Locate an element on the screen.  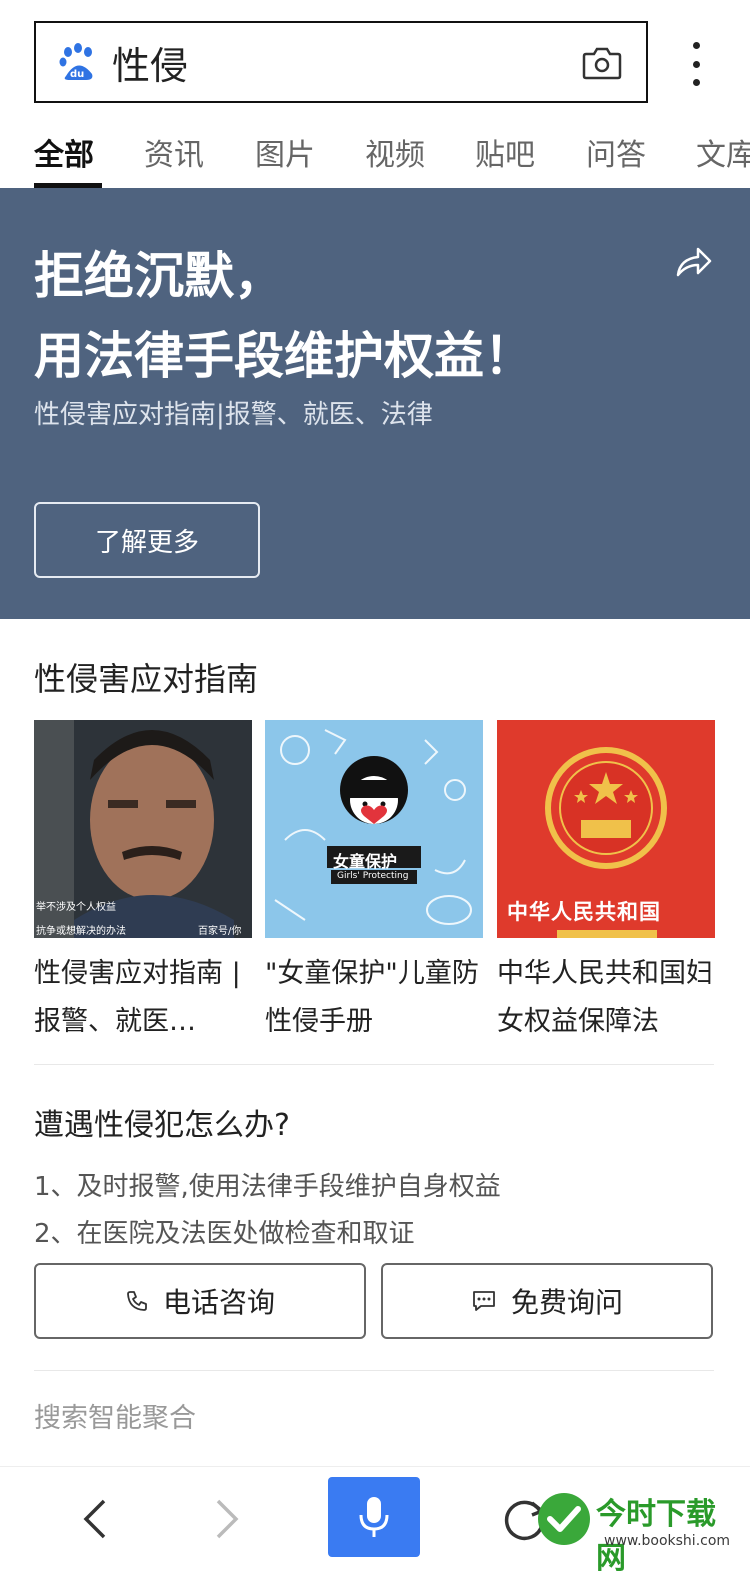
guide-card: 中华人民共和国 中华人民共和国妇女权益保障法 is located at coordinates (606, 883).